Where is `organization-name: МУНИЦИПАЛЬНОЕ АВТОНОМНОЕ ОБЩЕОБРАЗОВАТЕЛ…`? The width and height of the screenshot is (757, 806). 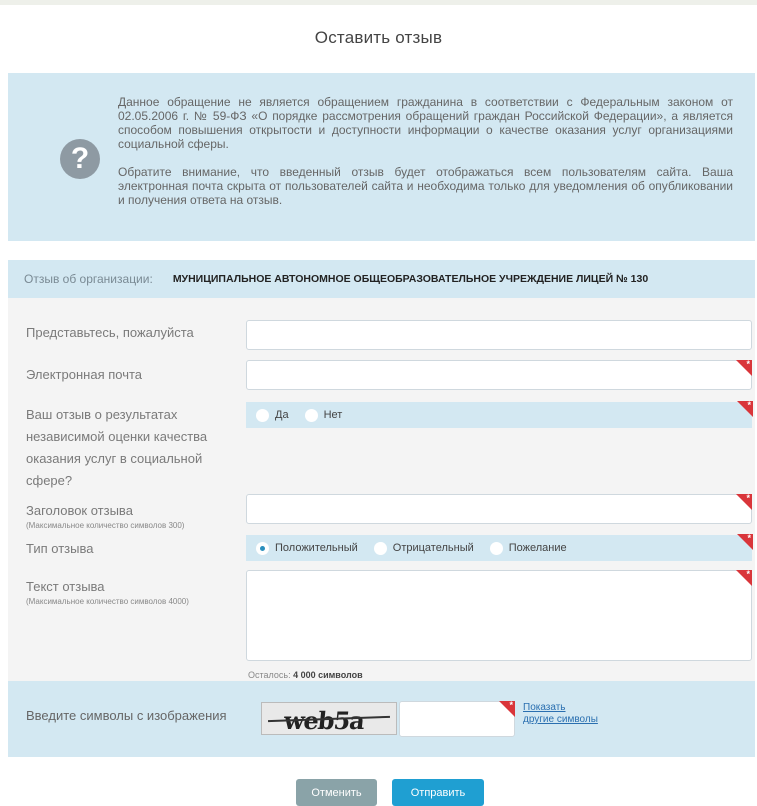 organization-name: МУНИЦИПАЛЬНОЕ АВТОНОМНОЕ ОБЩЕОБРАЗОВАТЕЛ… is located at coordinates (410, 279).